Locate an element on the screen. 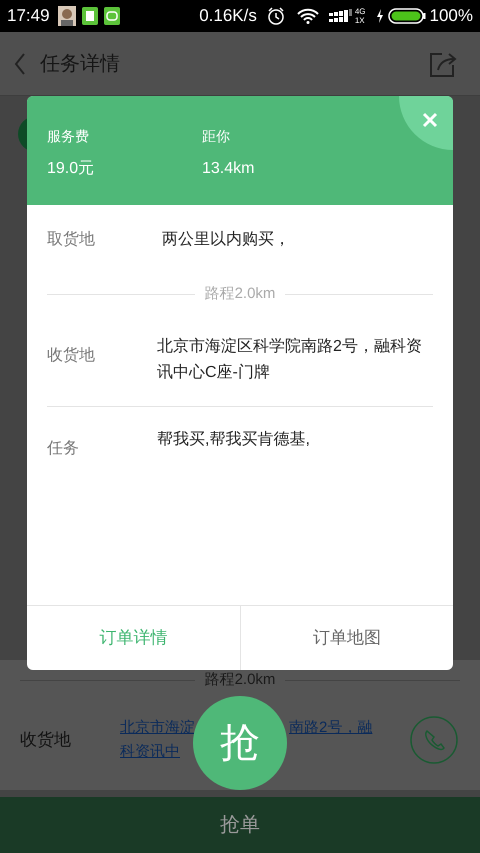 This screenshot has width=480, height=853. field-label: 取货地 is located at coordinates (71, 240).